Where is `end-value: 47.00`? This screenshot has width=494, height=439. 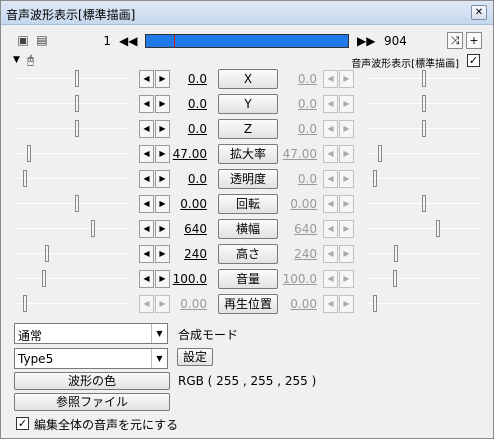 end-value: 47.00 is located at coordinates (295, 154).